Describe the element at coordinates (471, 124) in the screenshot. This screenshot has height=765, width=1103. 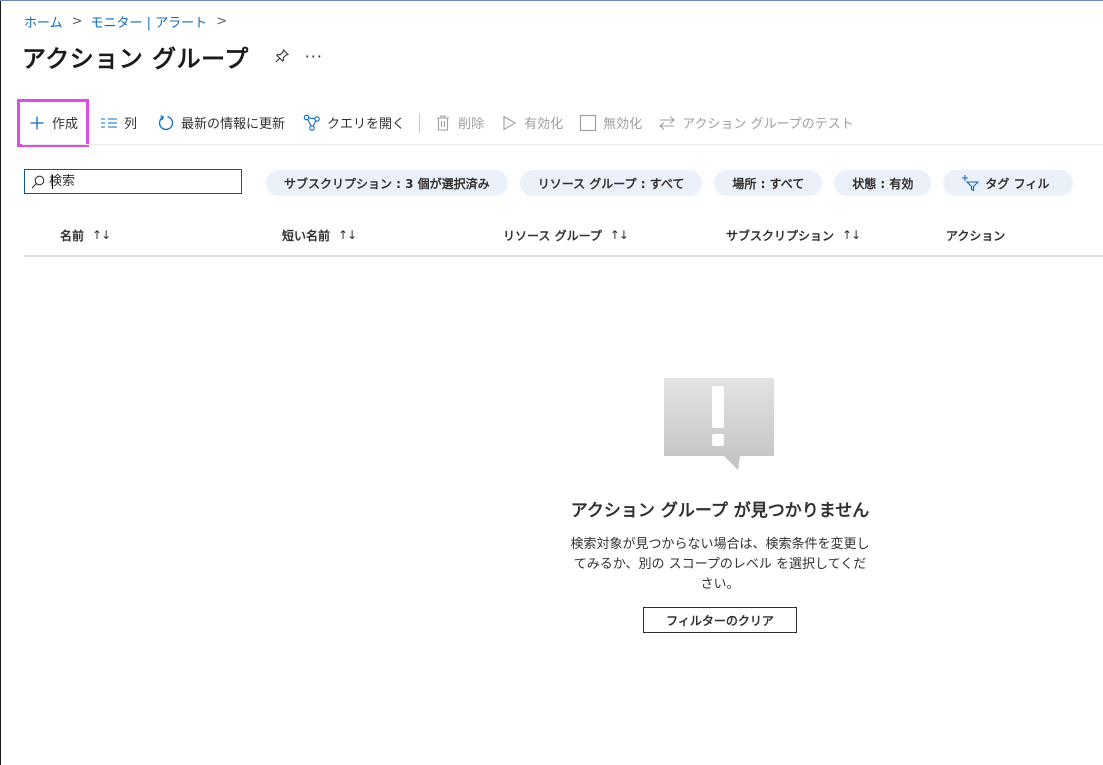
I see `delete-label: 削除` at that location.